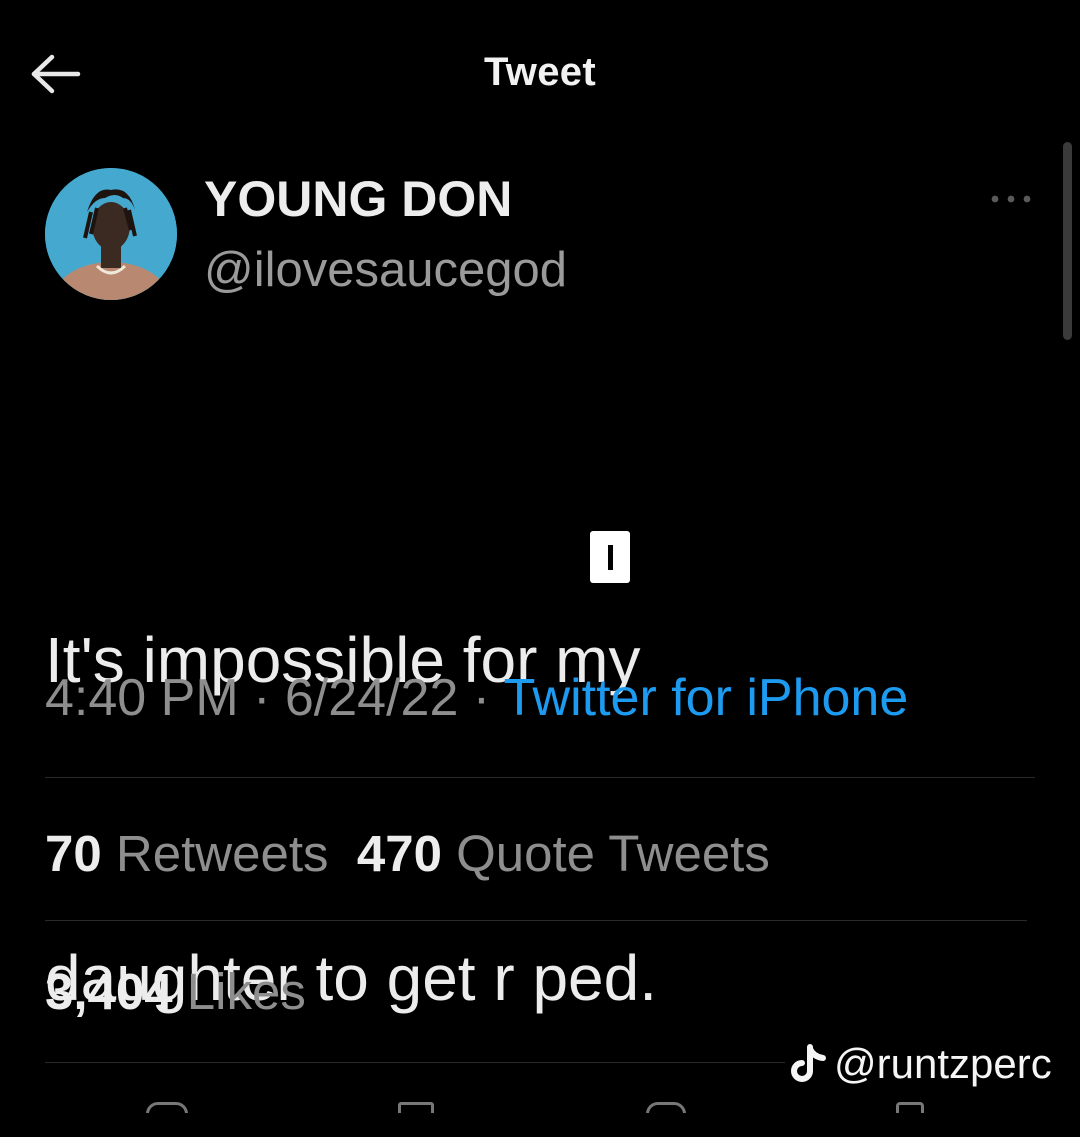 Image resolution: width=1080 pixels, height=1137 pixels. What do you see at coordinates (706, 698) in the screenshot?
I see `tweet-source-link: Twitter for iPhone` at bounding box center [706, 698].